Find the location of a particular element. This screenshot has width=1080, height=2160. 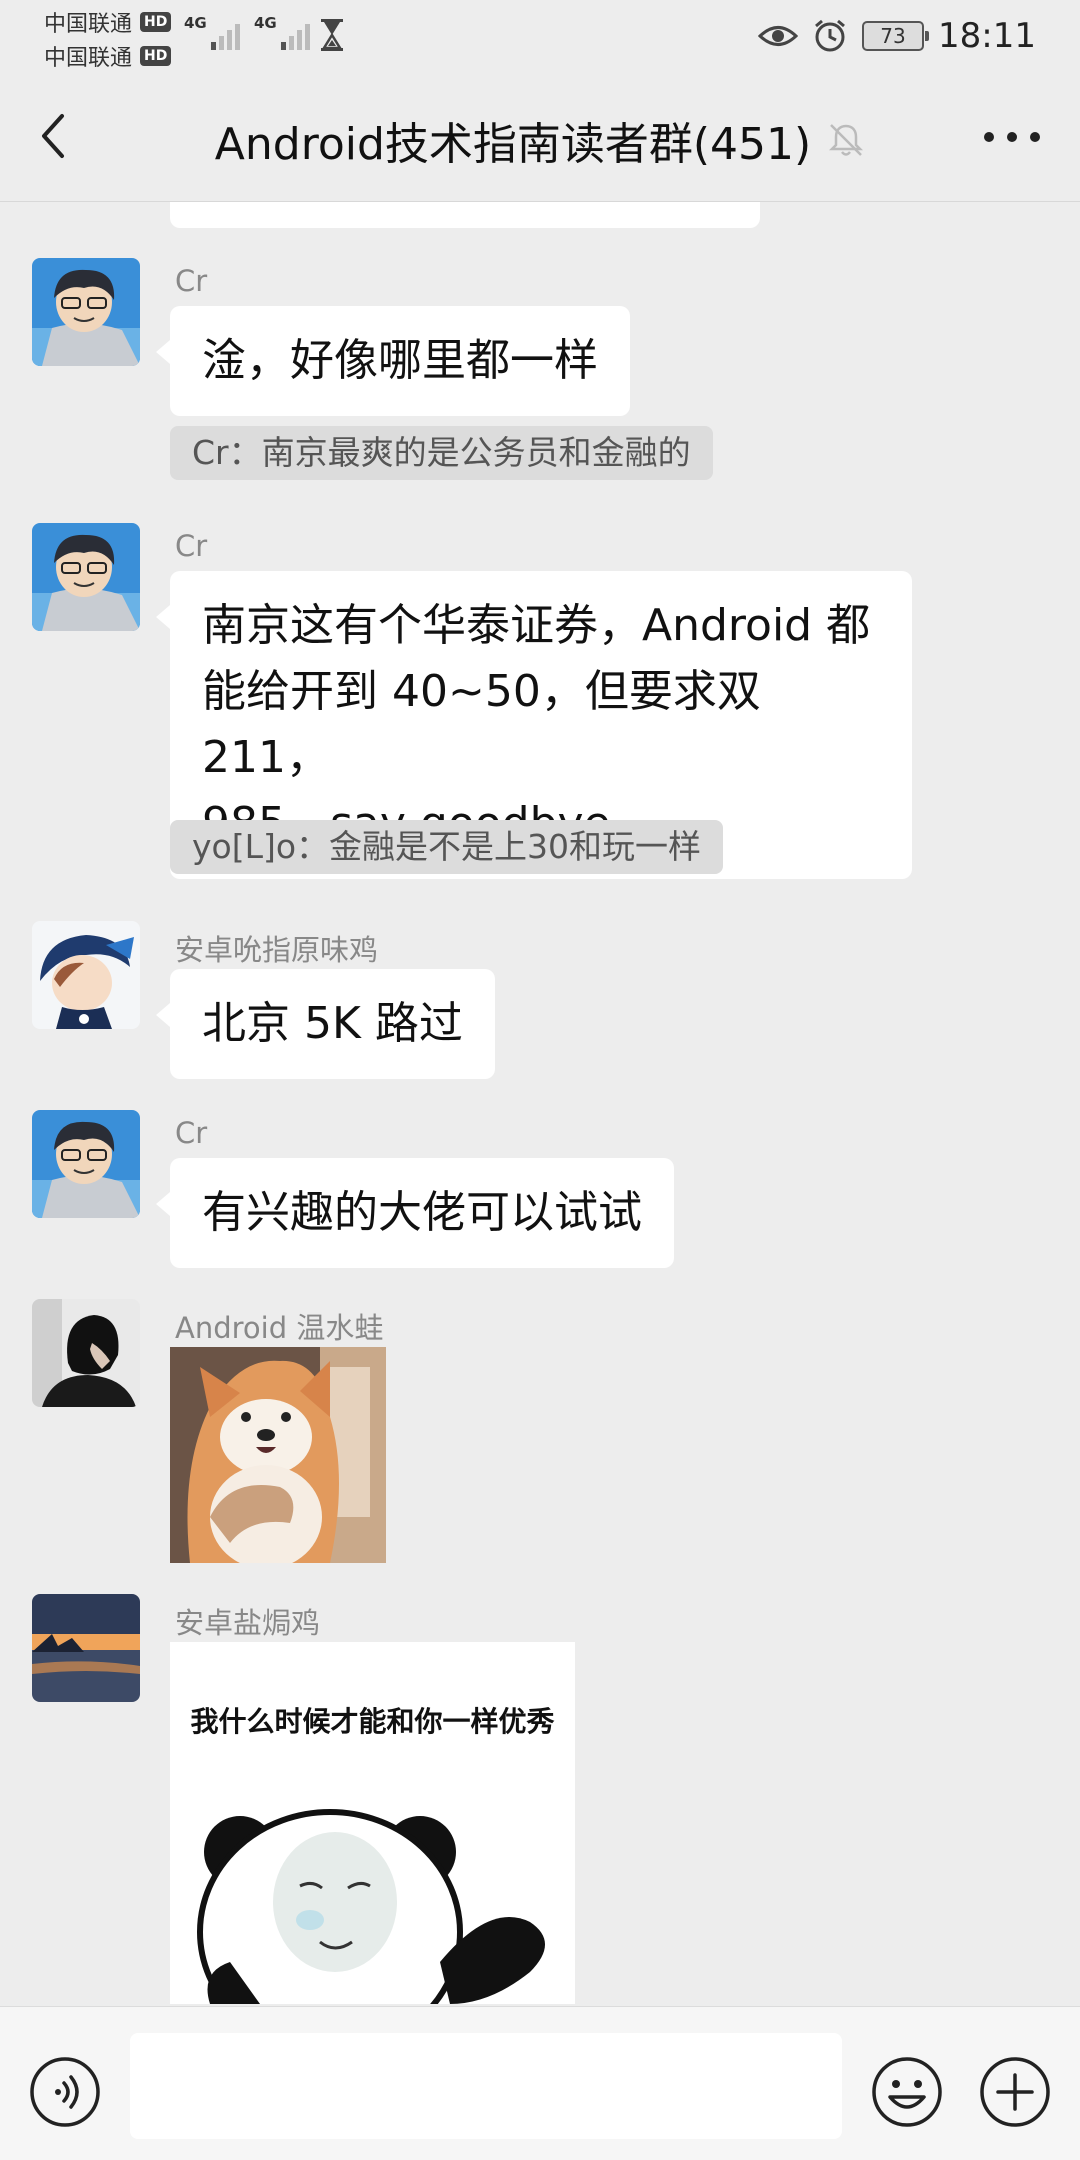

sender-name: 安卓盐焗鸡 is located at coordinates (248, 1623).